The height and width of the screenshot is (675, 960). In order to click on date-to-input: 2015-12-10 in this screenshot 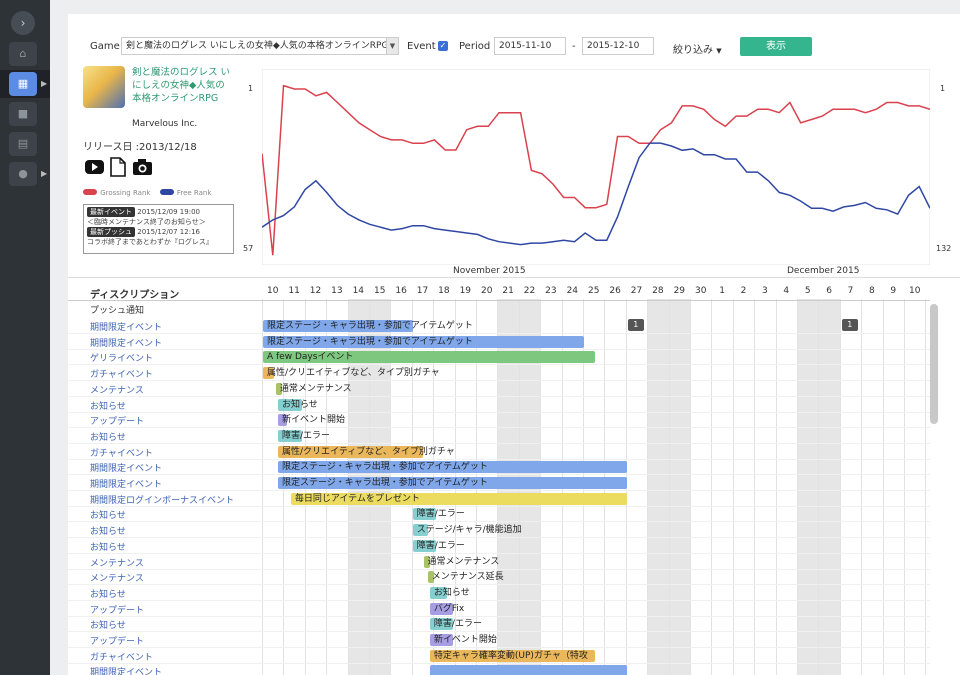, I will do `click(618, 46)`.